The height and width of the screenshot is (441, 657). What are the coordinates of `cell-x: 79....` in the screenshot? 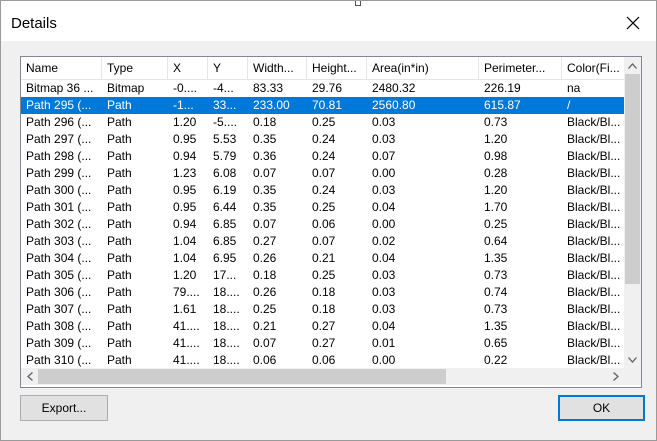 It's located at (186, 292).